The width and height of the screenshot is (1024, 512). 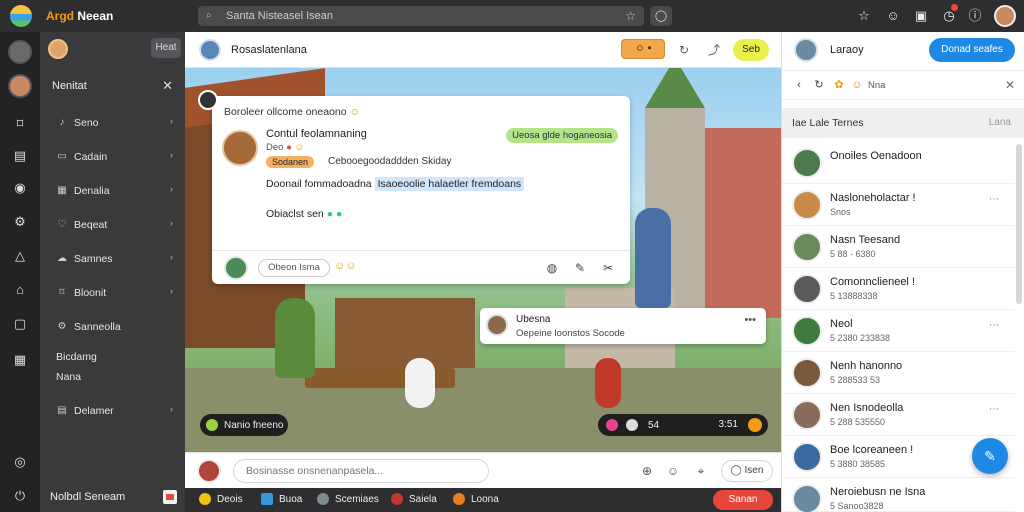 What do you see at coordinates (20, 256) in the screenshot?
I see `triangle-icon: △` at bounding box center [20, 256].